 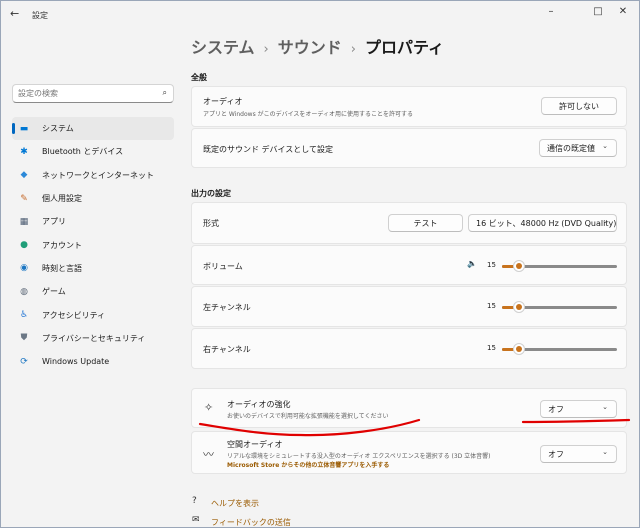 I want to click on breadcrumb-sound: サウンド, so click(x=310, y=47).